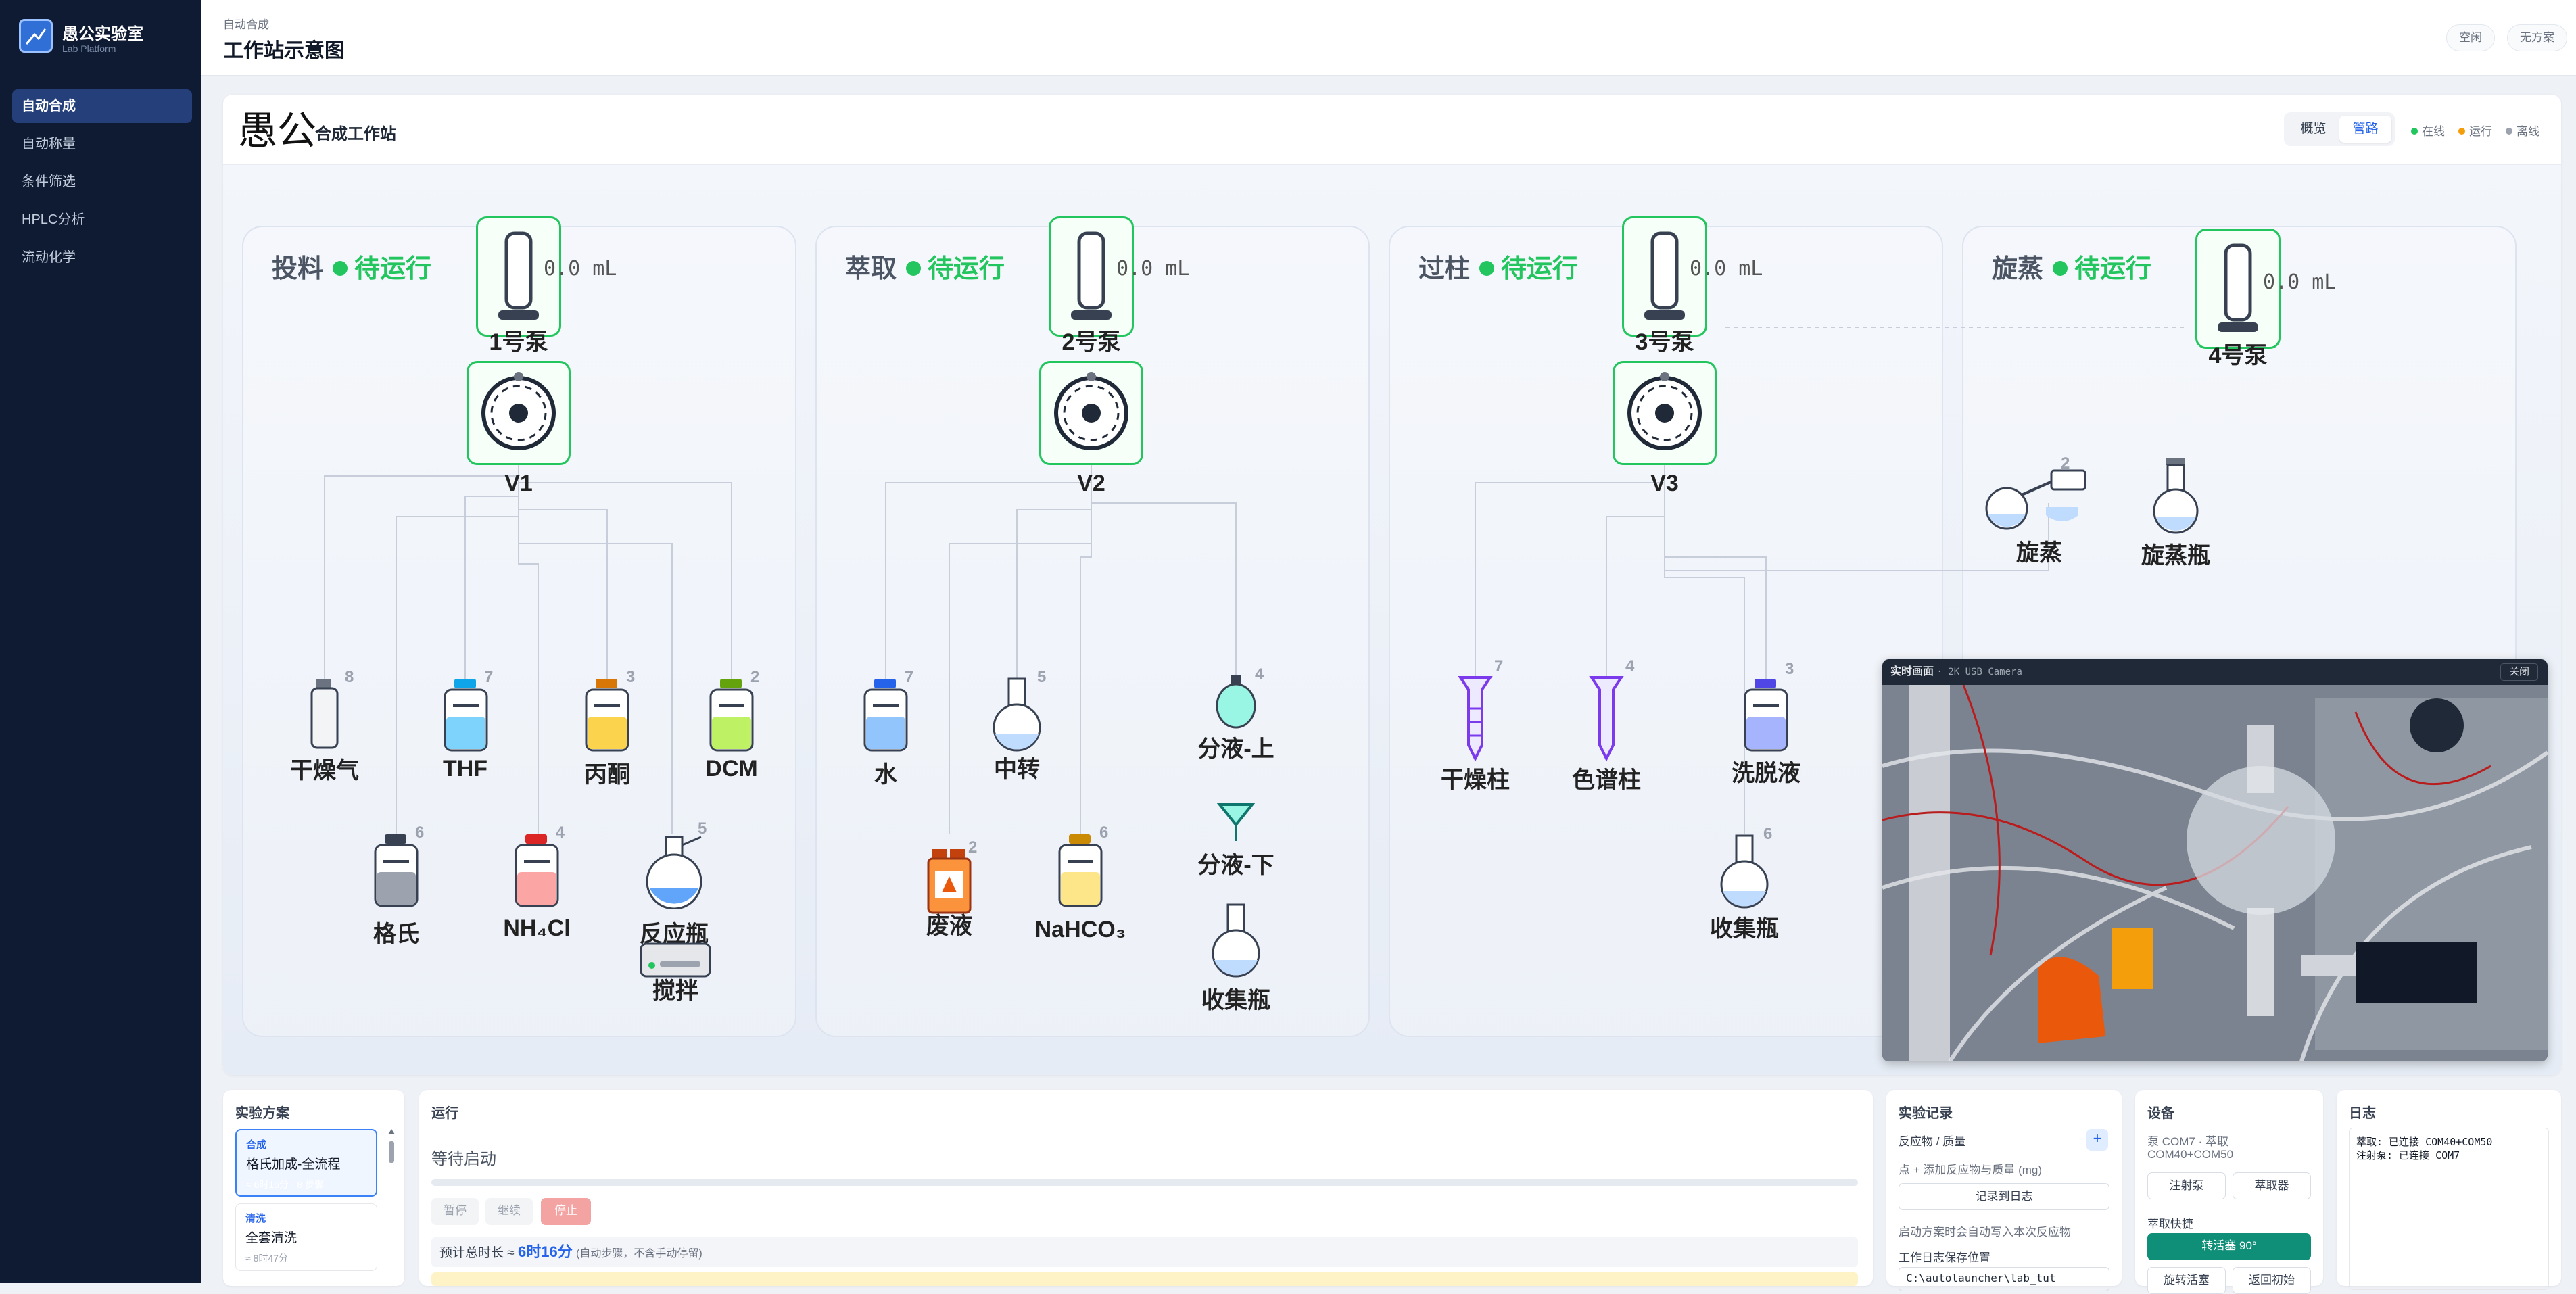 This screenshot has height=1294, width=2576. What do you see at coordinates (1144, 1279) in the screenshot?
I see `run-step-banner` at bounding box center [1144, 1279].